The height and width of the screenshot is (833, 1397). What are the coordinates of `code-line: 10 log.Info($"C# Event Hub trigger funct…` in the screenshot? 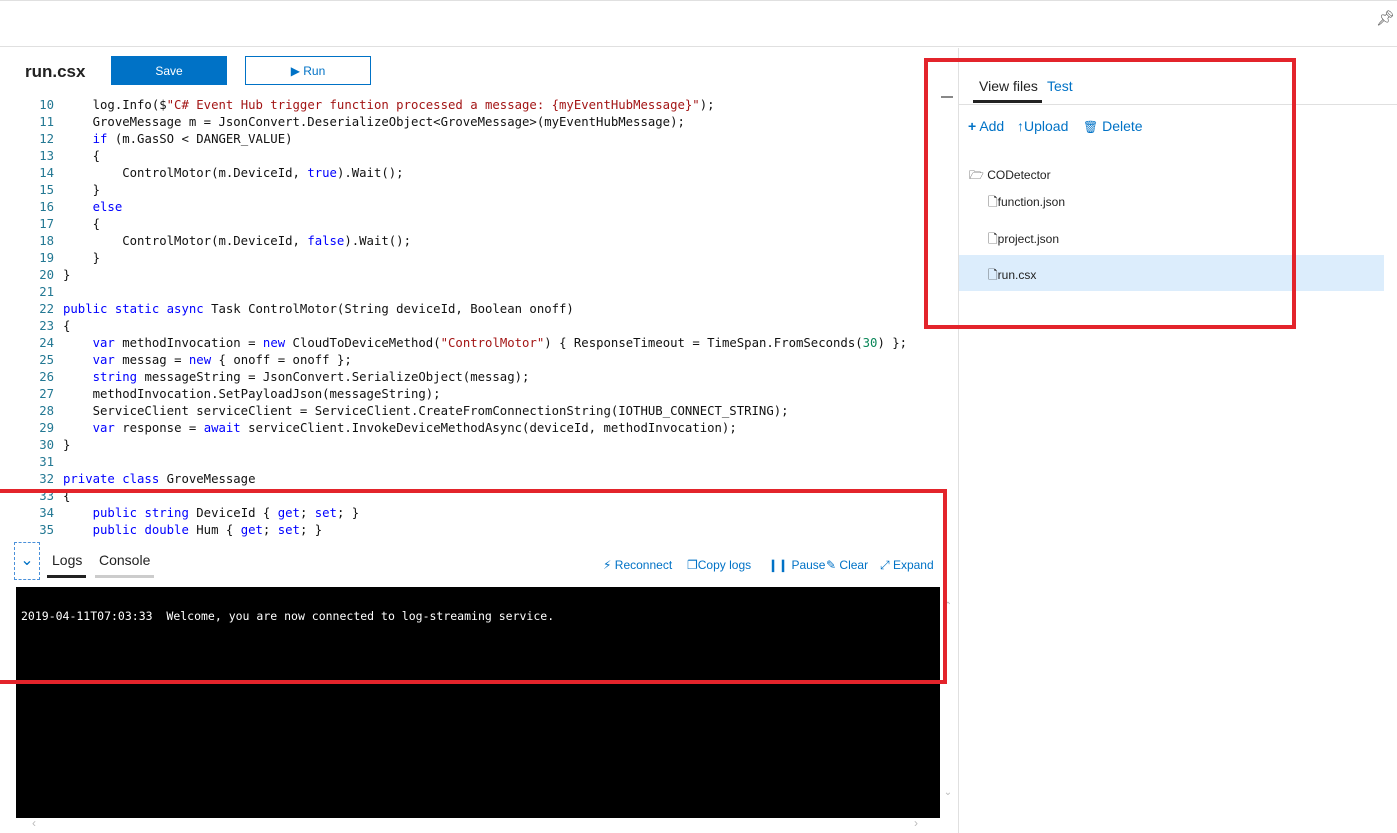 It's located at (470, 105).